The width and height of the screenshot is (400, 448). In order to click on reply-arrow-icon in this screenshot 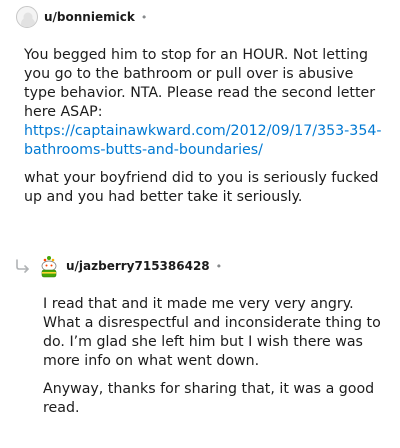, I will do `click(23, 266)`.